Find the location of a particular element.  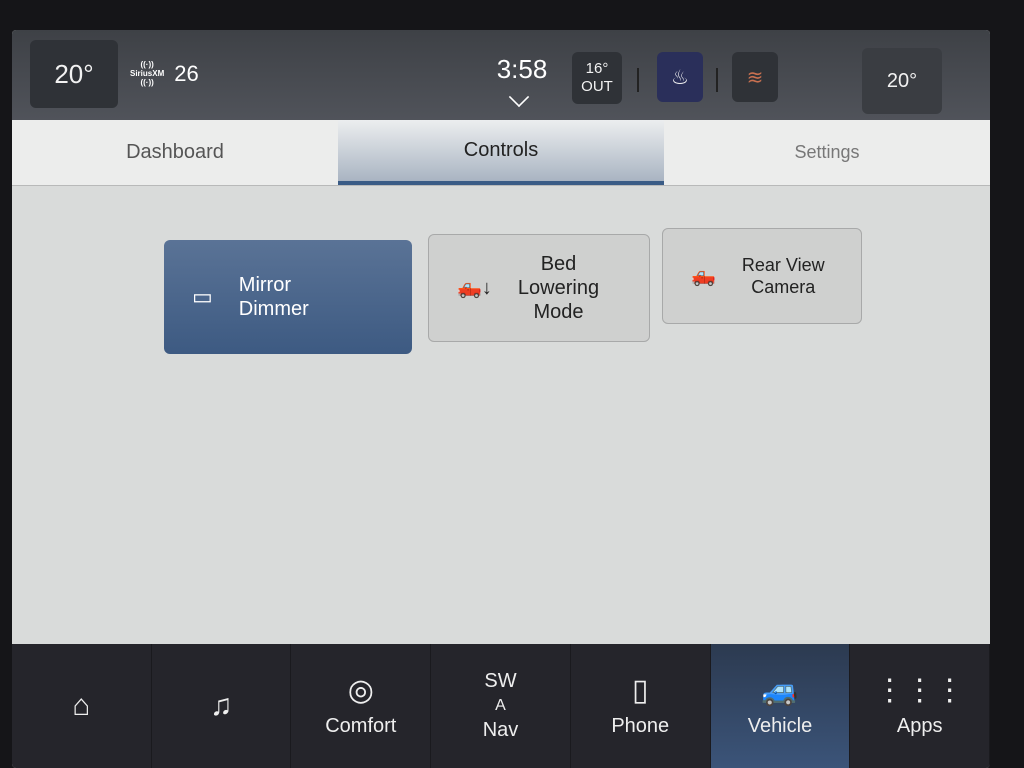

radio-channel: 26 is located at coordinates (186, 73).